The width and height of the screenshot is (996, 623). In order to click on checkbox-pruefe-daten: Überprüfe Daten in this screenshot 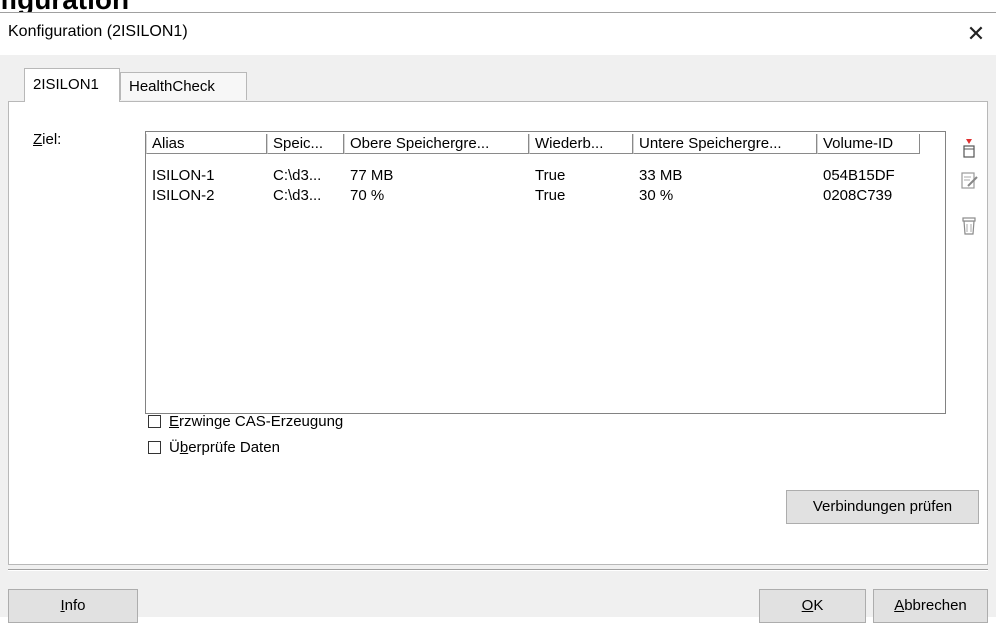, I will do `click(214, 447)`.